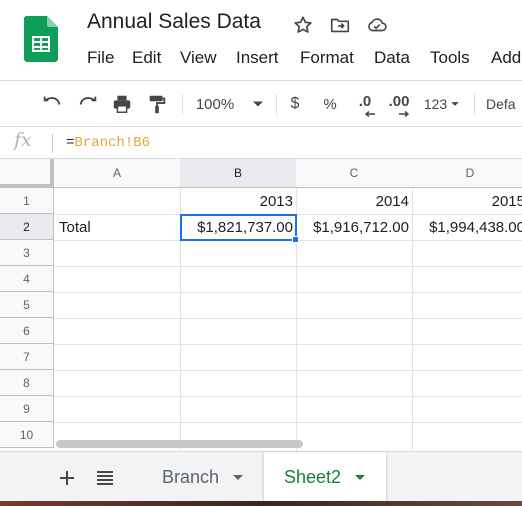 The width and height of the screenshot is (522, 506). I want to click on undo-button, so click(52, 104).